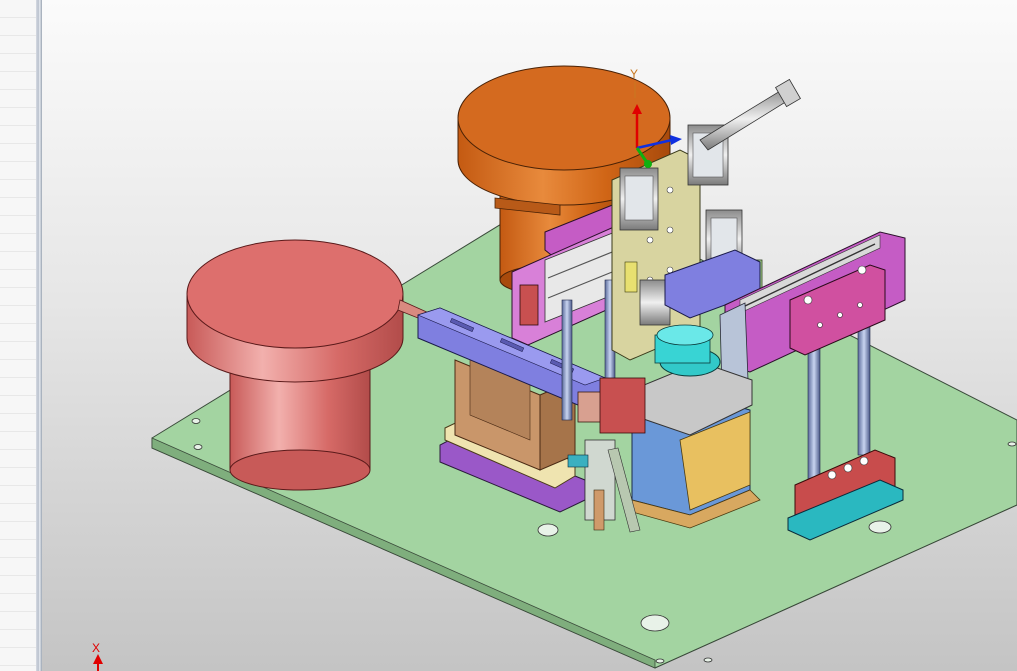  Describe the element at coordinates (18, 335) in the screenshot. I see `feature-tree-panel` at that location.